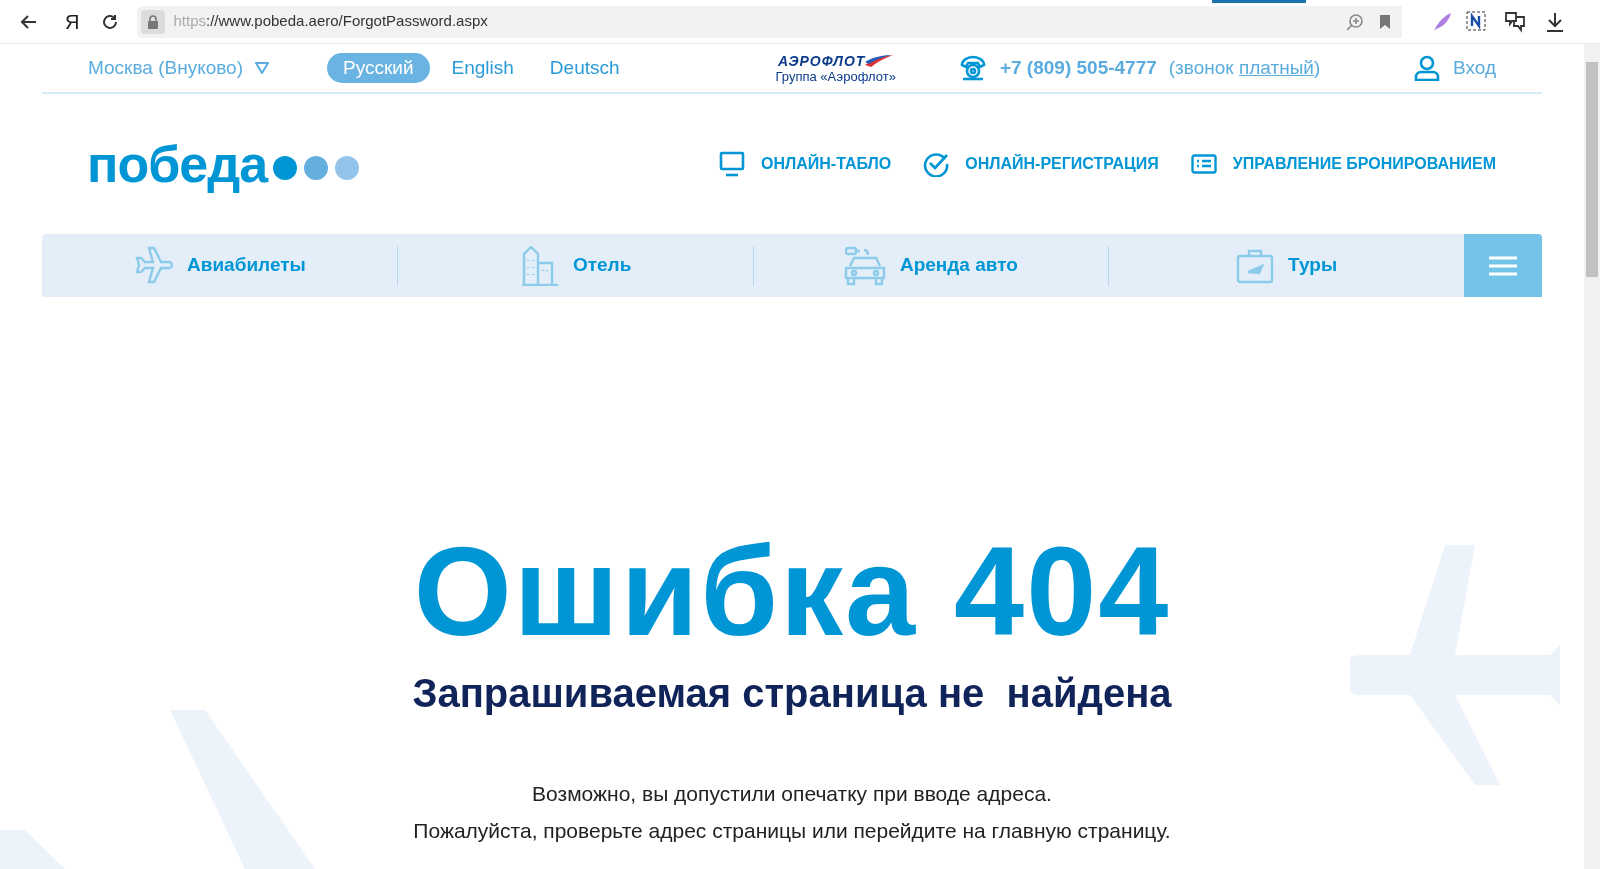  I want to click on error-title: Ошибка 404, so click(792, 592).